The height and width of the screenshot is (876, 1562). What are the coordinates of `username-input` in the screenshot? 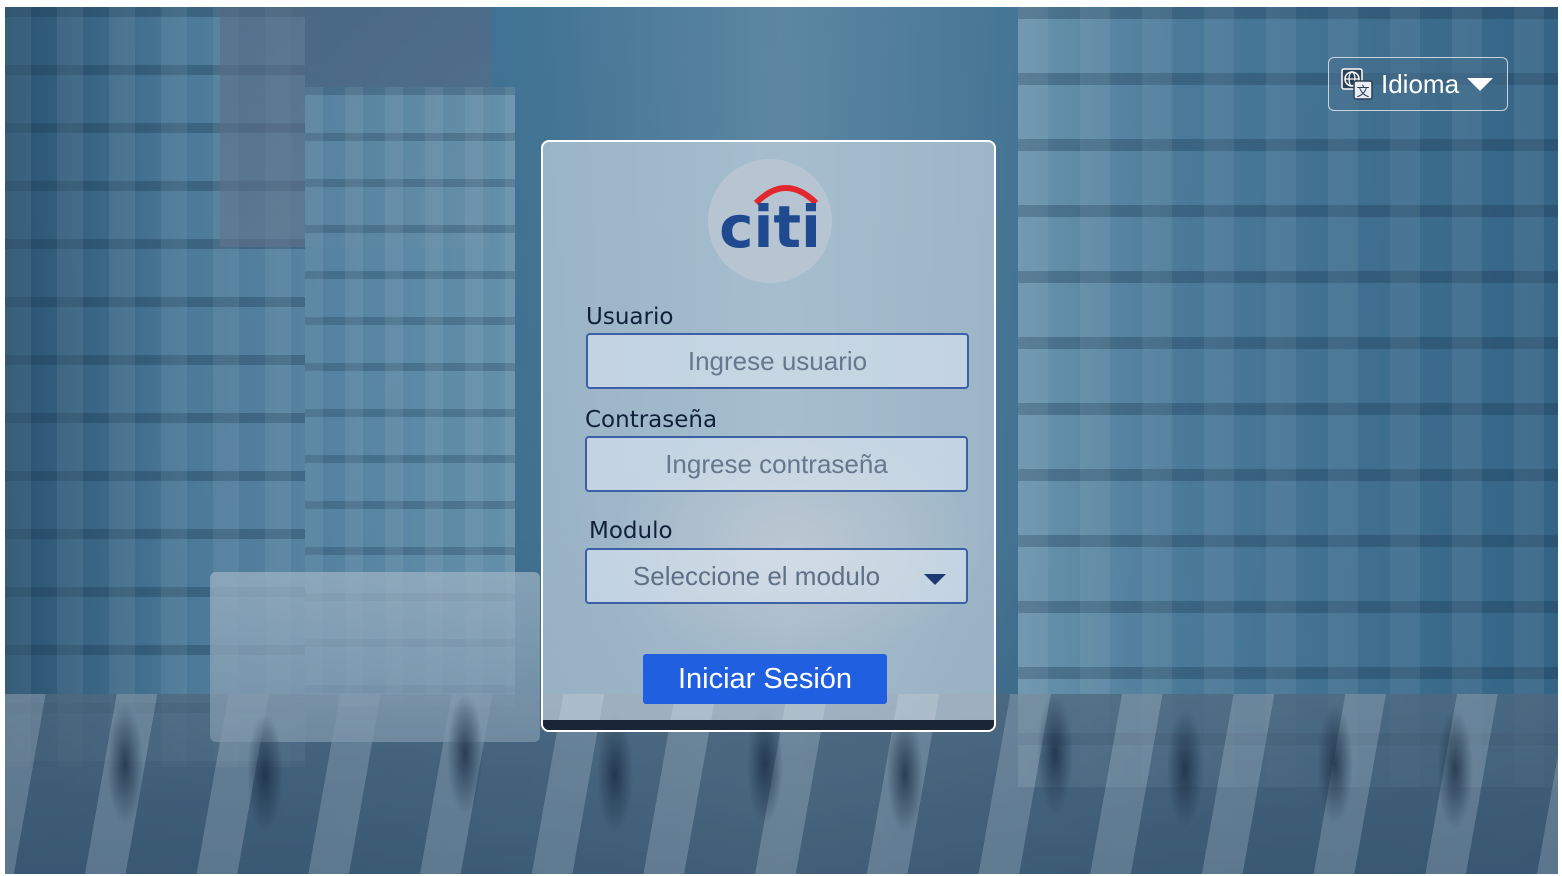 It's located at (777, 361).